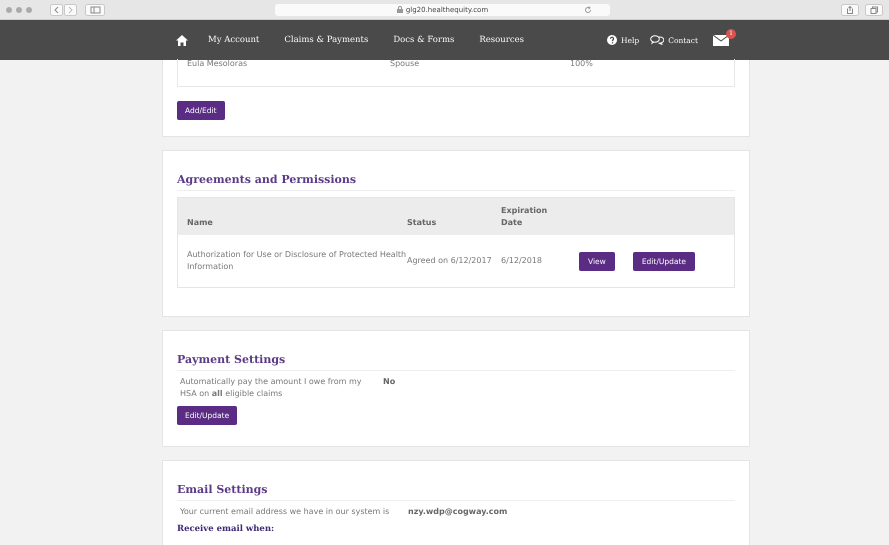 This screenshot has width=889, height=545. Describe the element at coordinates (285, 512) in the screenshot. I see `setting-label: Your current email address we have in our system is` at that location.